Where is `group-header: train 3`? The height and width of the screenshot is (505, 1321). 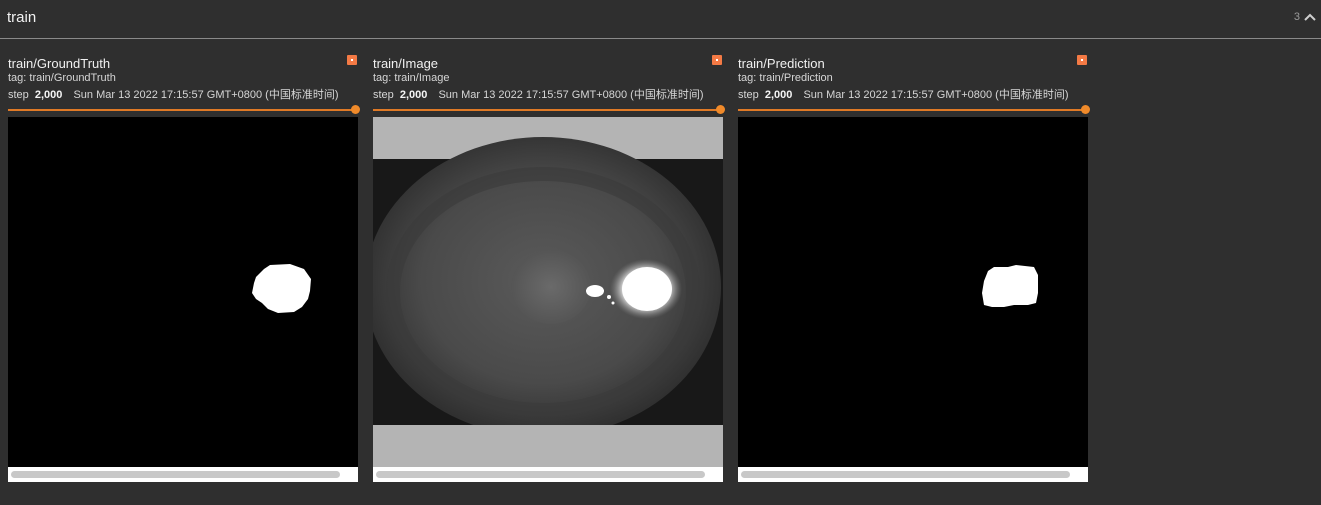
group-header: train 3 is located at coordinates (660, 19).